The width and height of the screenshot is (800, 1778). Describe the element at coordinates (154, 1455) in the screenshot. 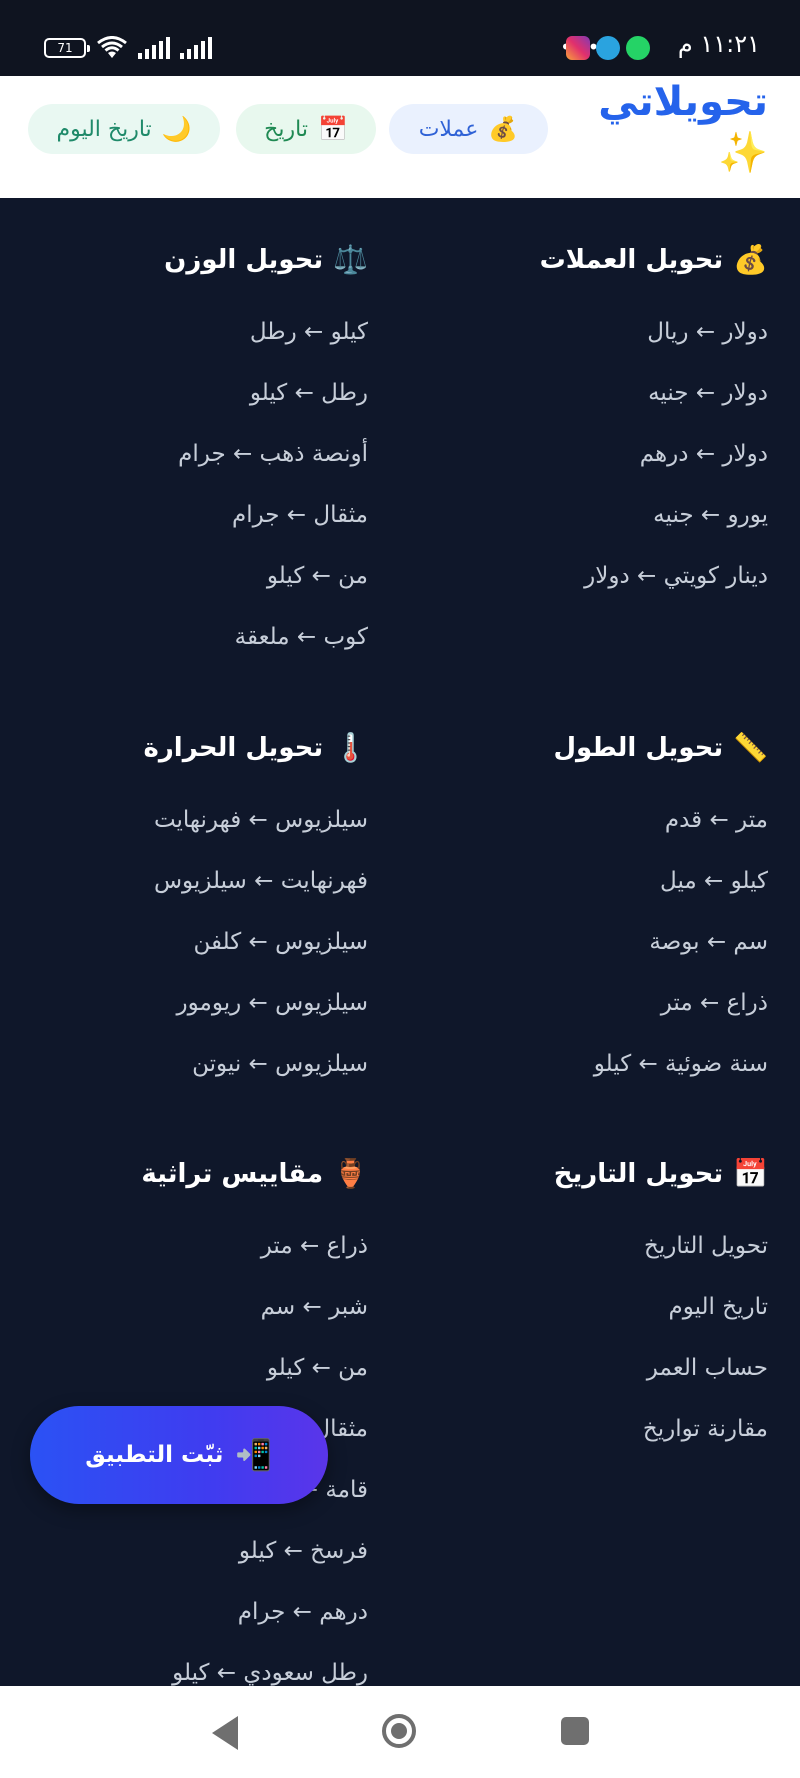

I see `install-app-label: ثبّت التطبيق` at that location.